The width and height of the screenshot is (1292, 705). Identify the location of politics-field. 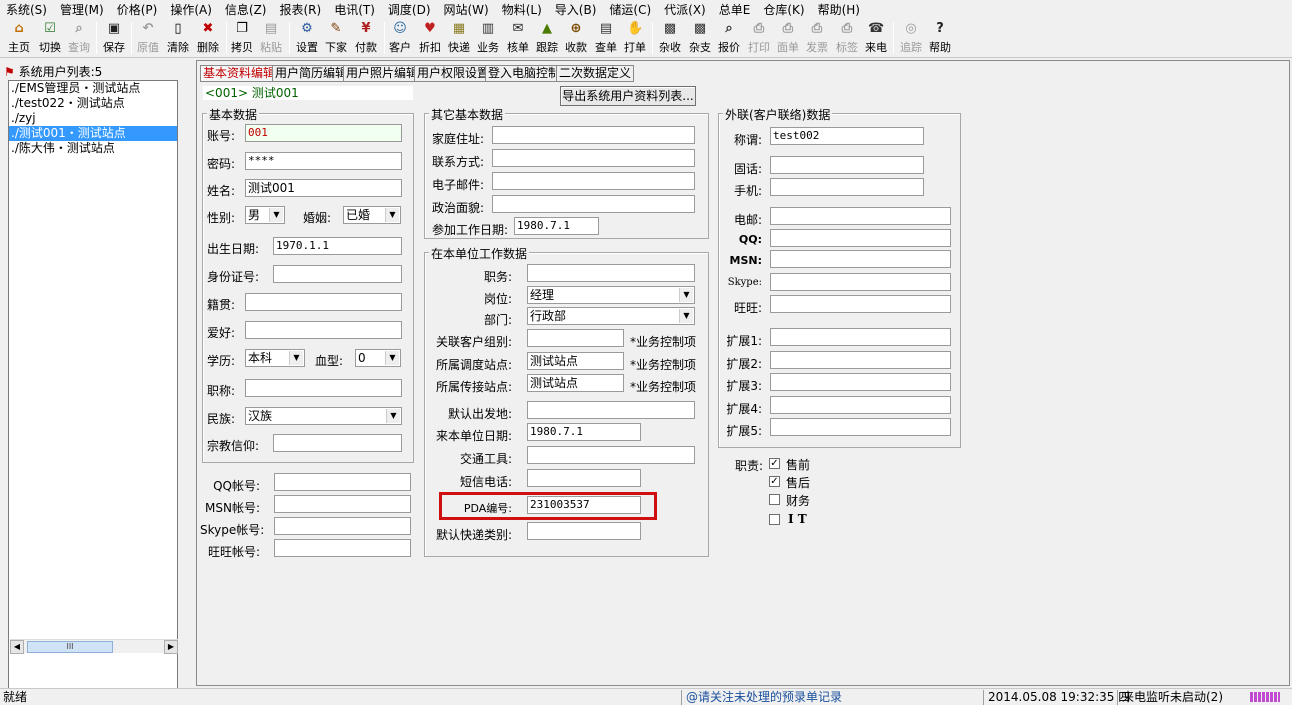
(593, 204).